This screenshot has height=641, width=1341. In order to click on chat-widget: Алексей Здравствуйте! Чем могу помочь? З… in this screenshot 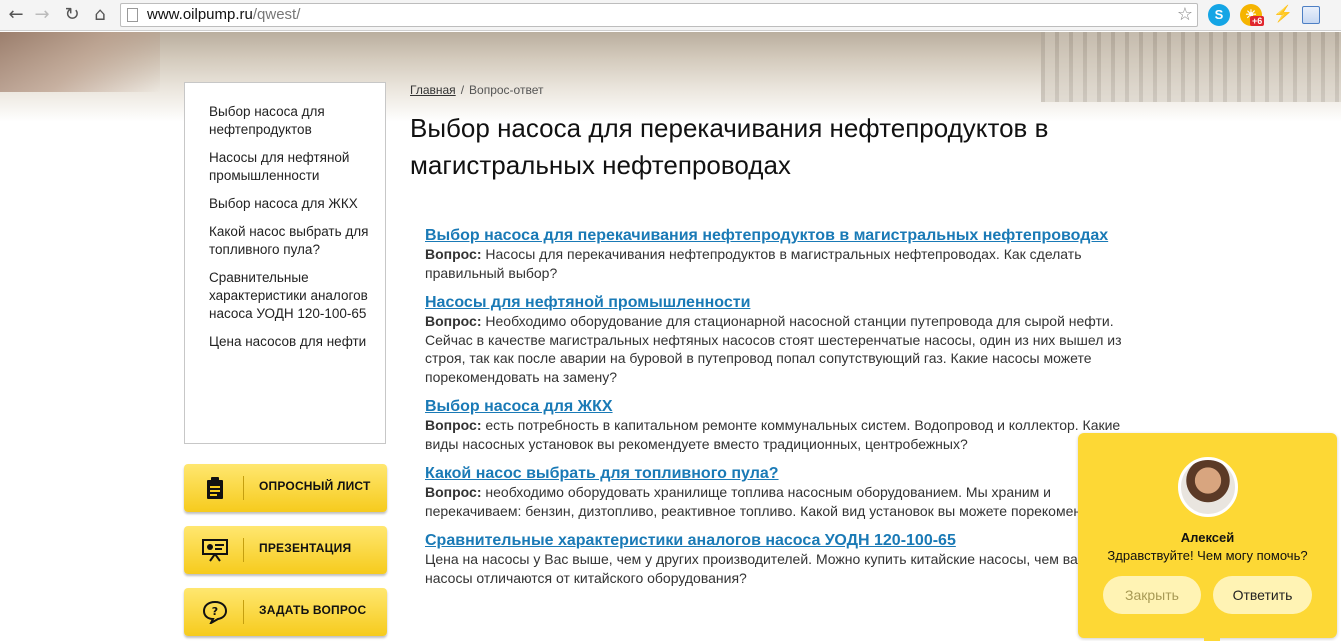, I will do `click(1207, 537)`.